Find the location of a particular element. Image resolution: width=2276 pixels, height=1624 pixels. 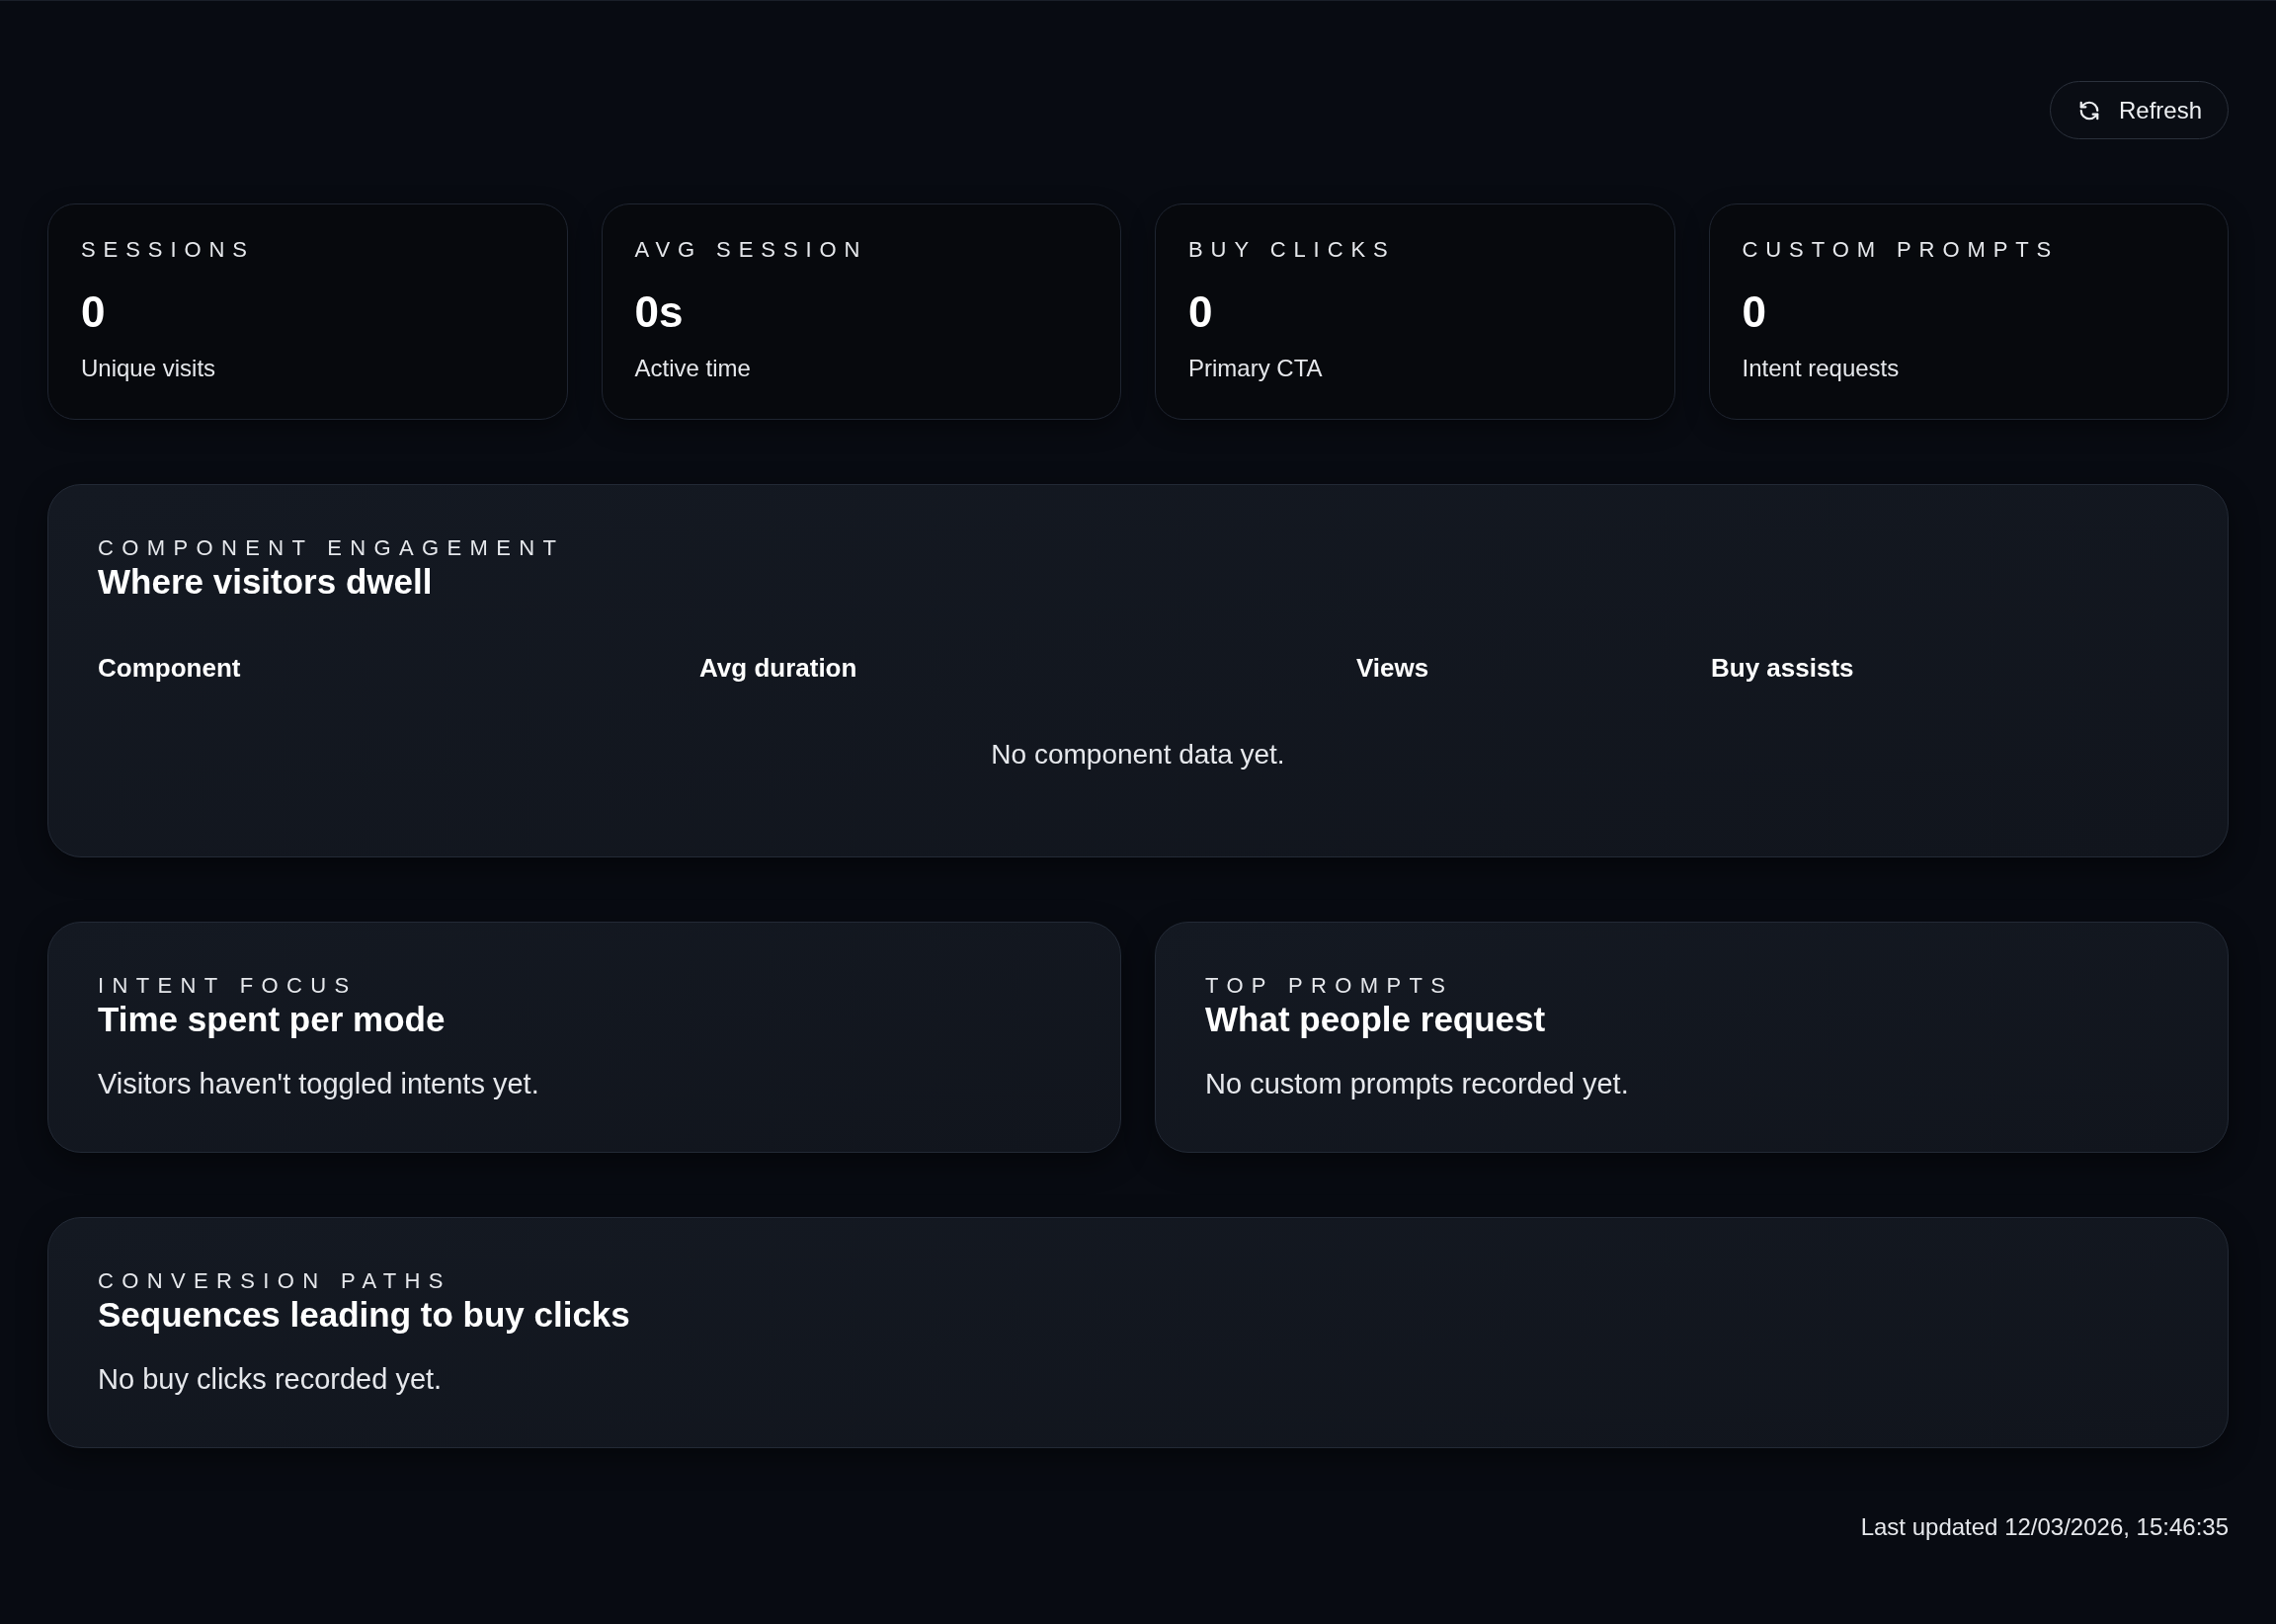

stat-value: 0s is located at coordinates (659, 312).